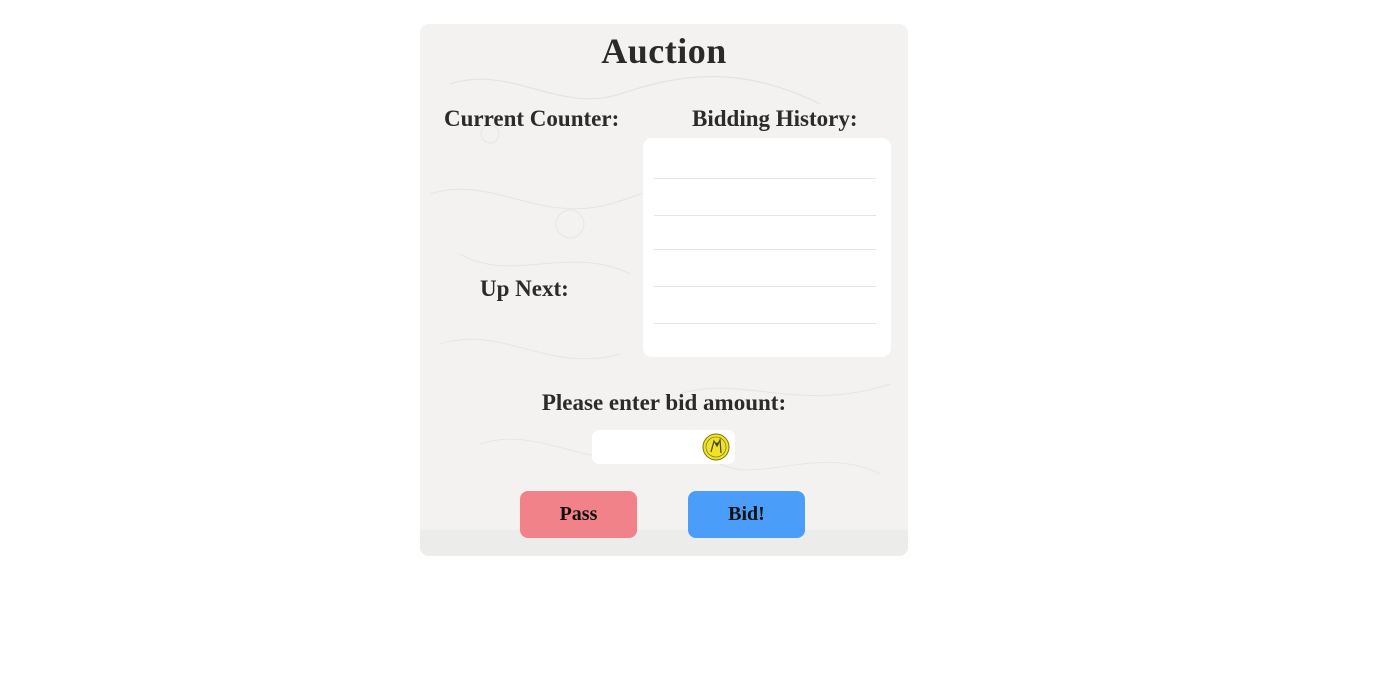 The width and height of the screenshot is (1400, 700). I want to click on bid-amount-input, so click(650, 448).